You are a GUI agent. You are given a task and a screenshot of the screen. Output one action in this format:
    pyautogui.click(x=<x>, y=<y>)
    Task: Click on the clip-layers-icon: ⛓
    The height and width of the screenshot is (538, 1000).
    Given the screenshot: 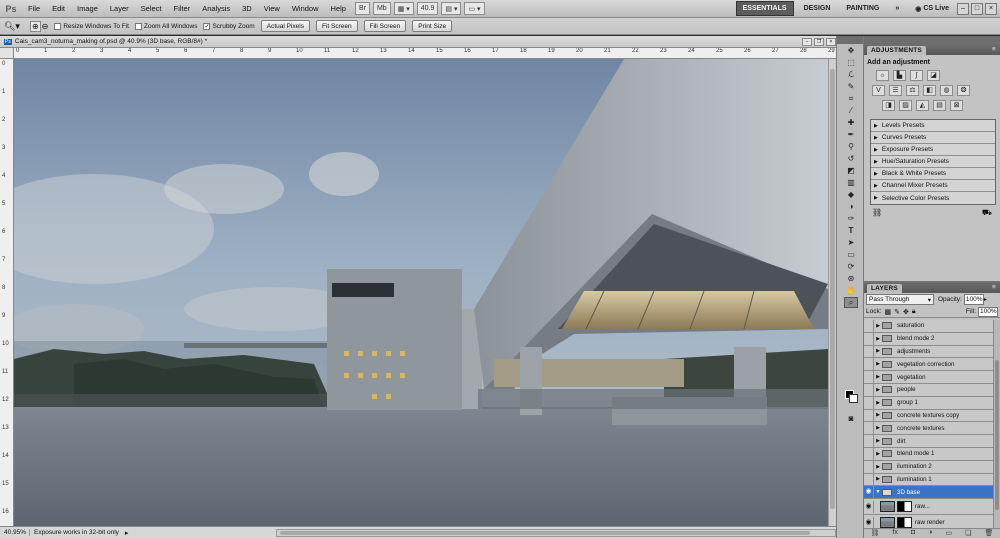 What is the action you would take?
    pyautogui.click(x=877, y=213)
    